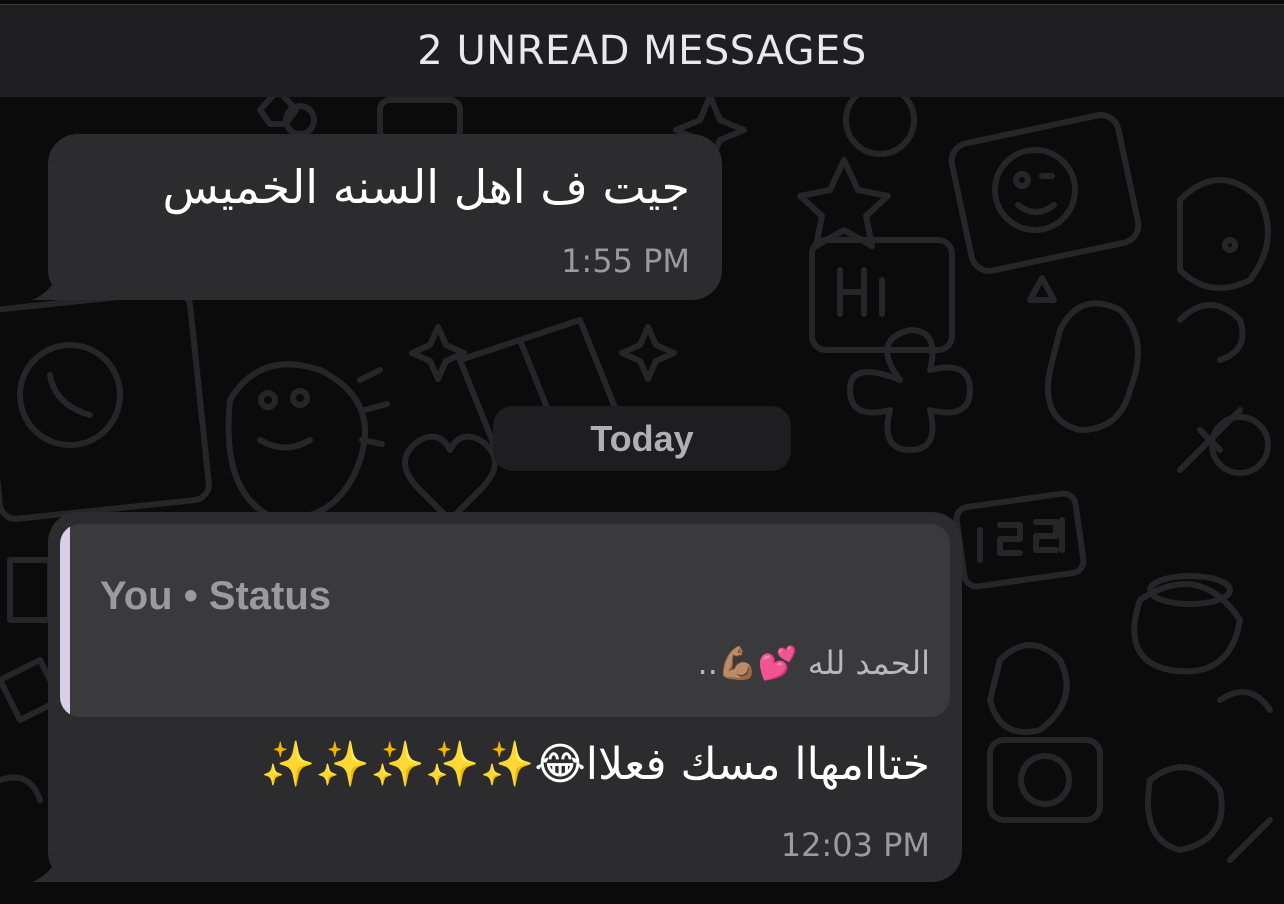 This screenshot has width=1284, height=904. What do you see at coordinates (855, 845) in the screenshot?
I see `message-timestamp: 12:03 PM` at bounding box center [855, 845].